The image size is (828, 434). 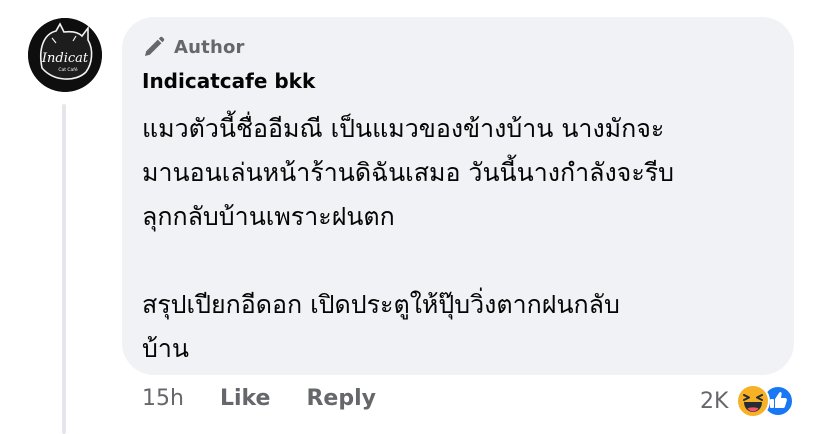 I want to click on haha-icon, so click(x=753, y=401).